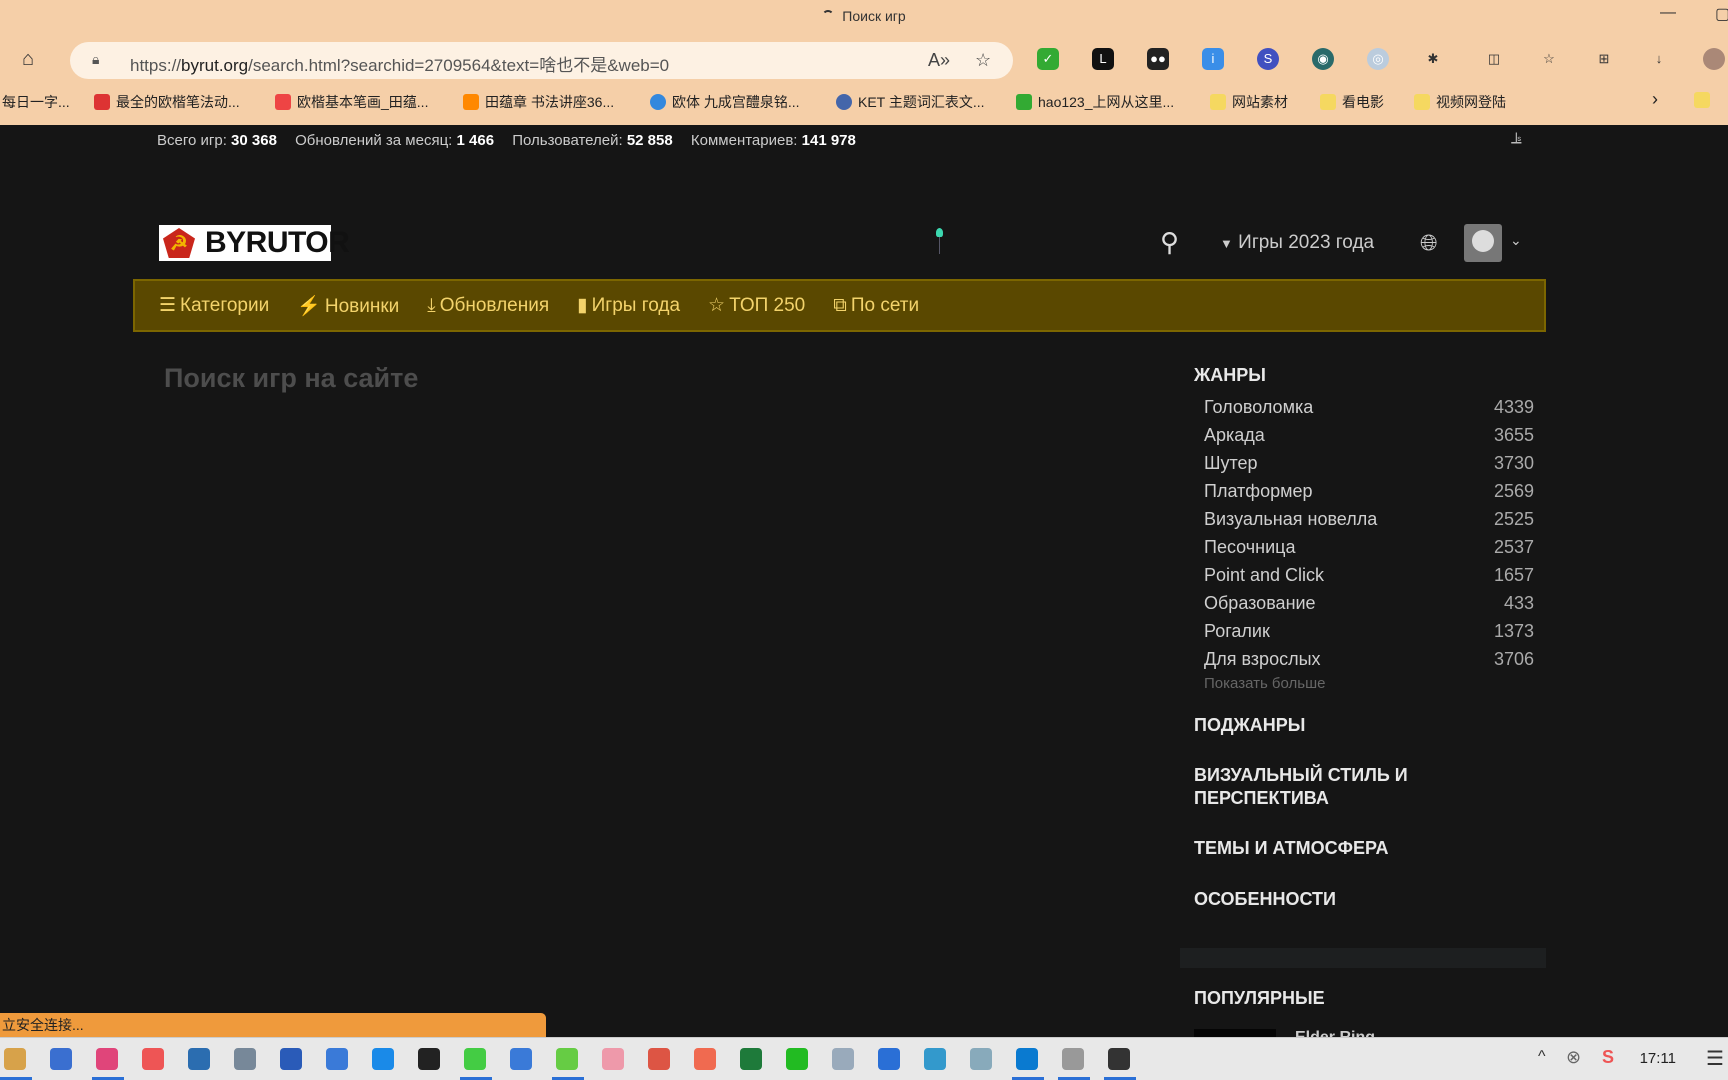  Describe the element at coordinates (1658, 1058) in the screenshot. I see `clock: 17:11` at that location.